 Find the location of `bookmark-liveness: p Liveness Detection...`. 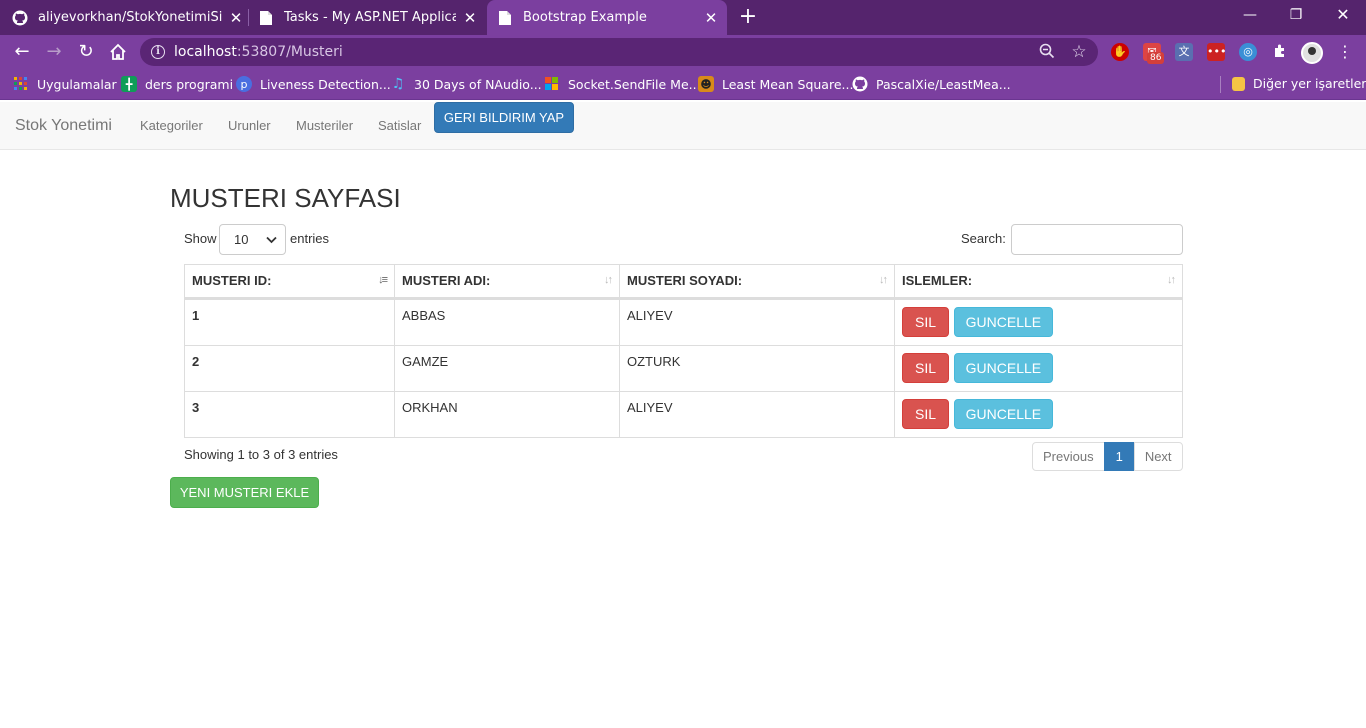

bookmark-liveness: p Liveness Detection... is located at coordinates (313, 84).